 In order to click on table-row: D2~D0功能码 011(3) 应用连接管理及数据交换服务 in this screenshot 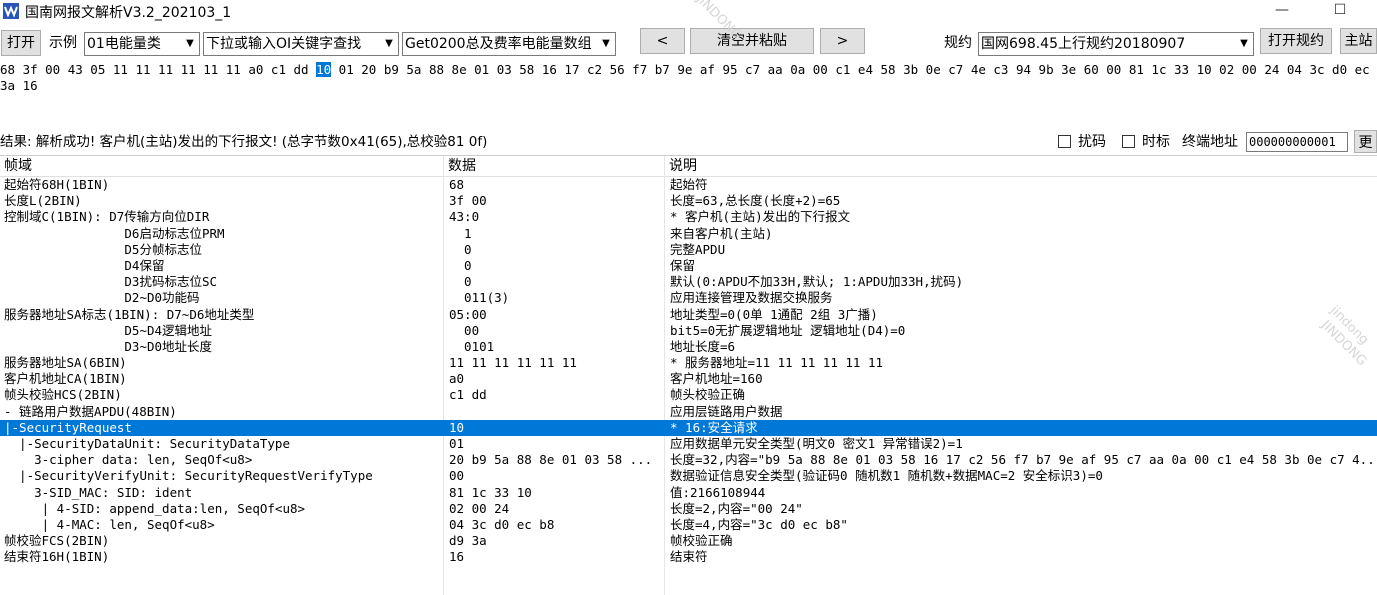, I will do `click(688, 298)`.